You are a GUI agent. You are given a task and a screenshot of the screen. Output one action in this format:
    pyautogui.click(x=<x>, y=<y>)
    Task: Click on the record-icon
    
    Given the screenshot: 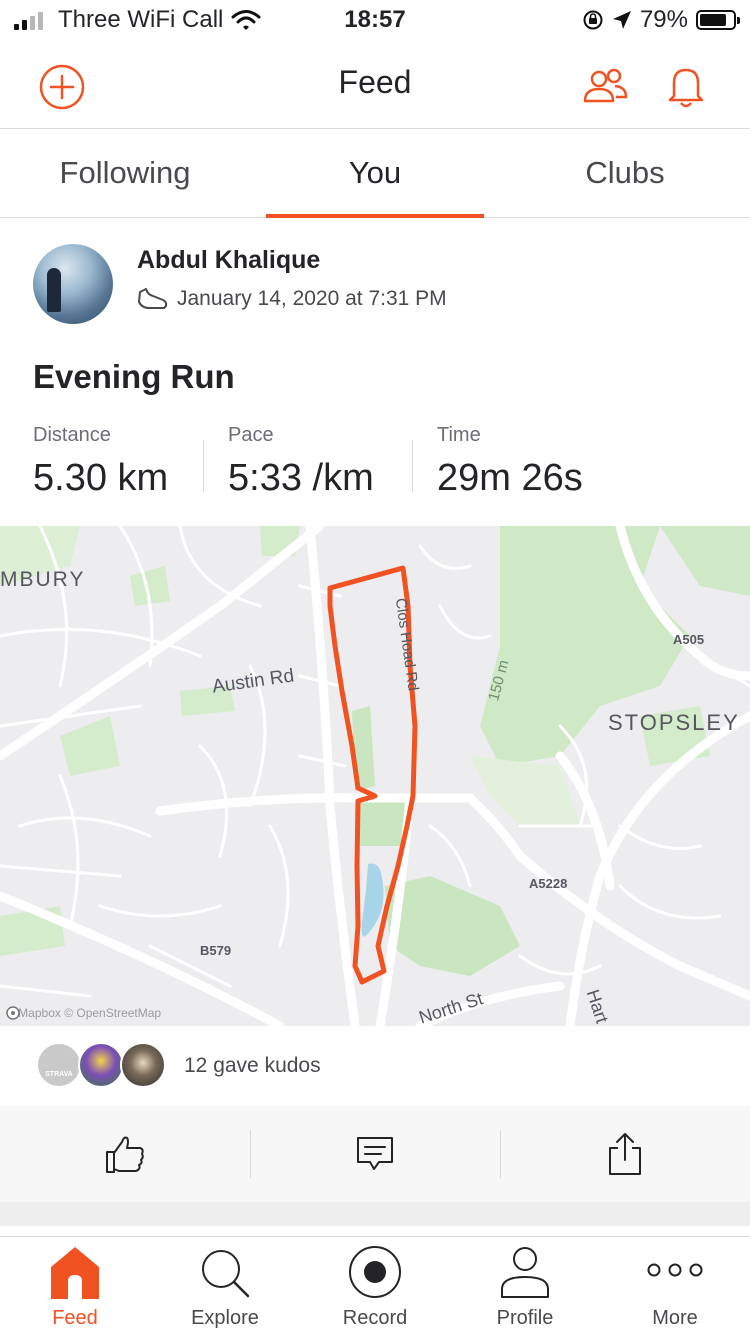 What is the action you would take?
    pyautogui.click(x=375, y=1272)
    